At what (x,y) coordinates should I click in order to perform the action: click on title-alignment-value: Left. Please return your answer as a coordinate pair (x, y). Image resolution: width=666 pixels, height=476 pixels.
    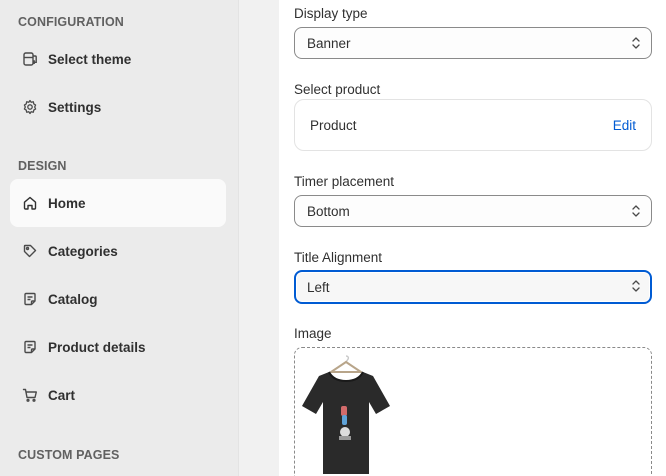
    Looking at the image, I should click on (318, 287).